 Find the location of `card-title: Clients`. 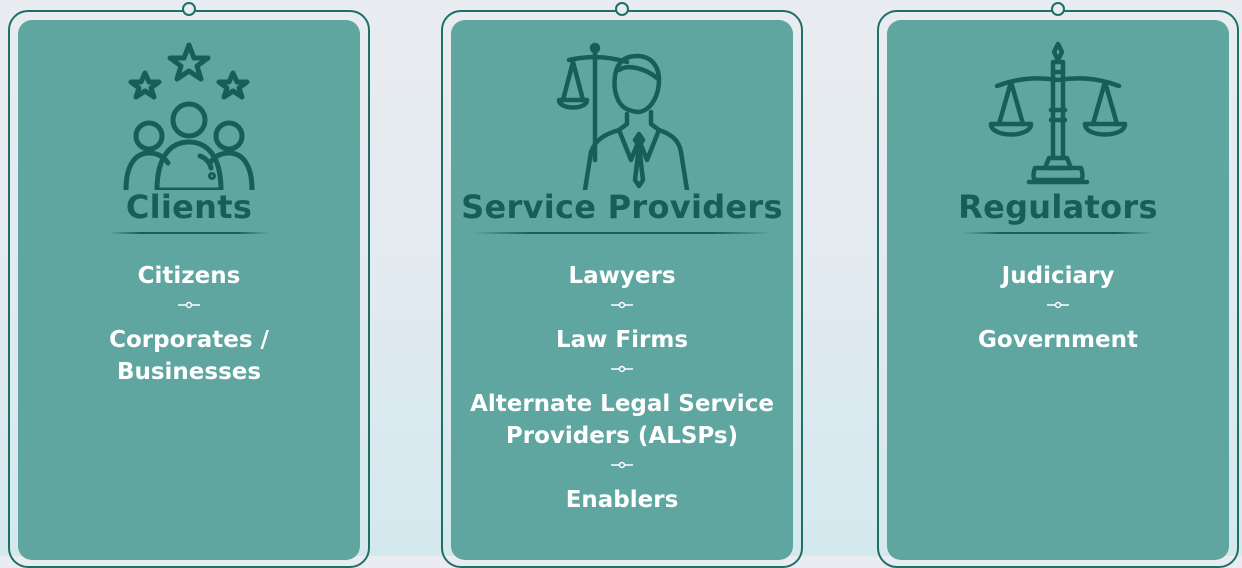

card-title: Clients is located at coordinates (189, 207).